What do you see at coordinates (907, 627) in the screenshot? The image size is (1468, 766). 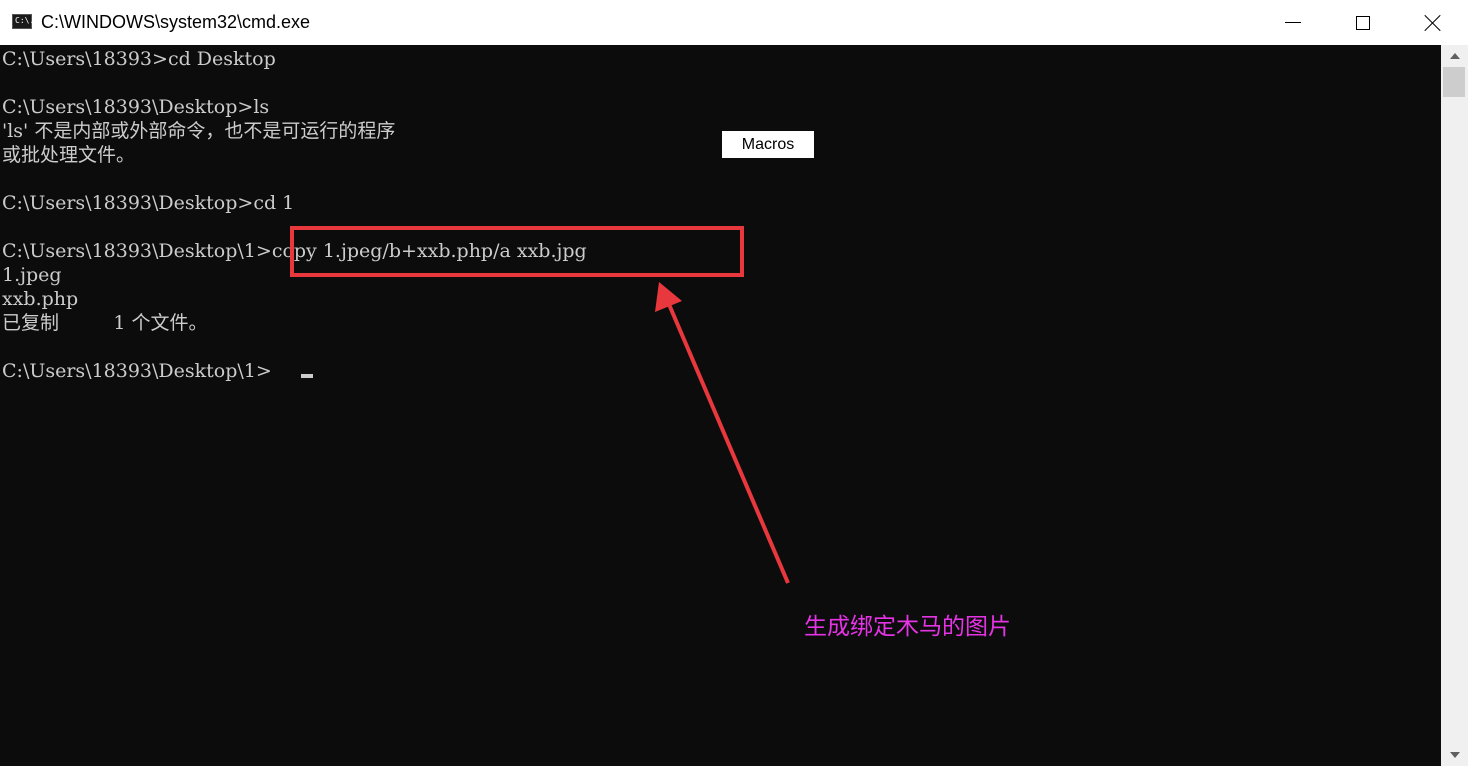 I see `annotation-caption: 生成绑定木马的图片` at bounding box center [907, 627].